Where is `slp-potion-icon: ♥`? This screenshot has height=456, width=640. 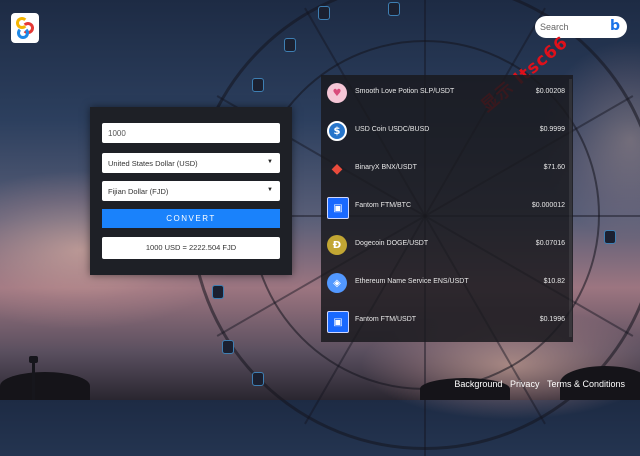 slp-potion-icon: ♥ is located at coordinates (337, 93).